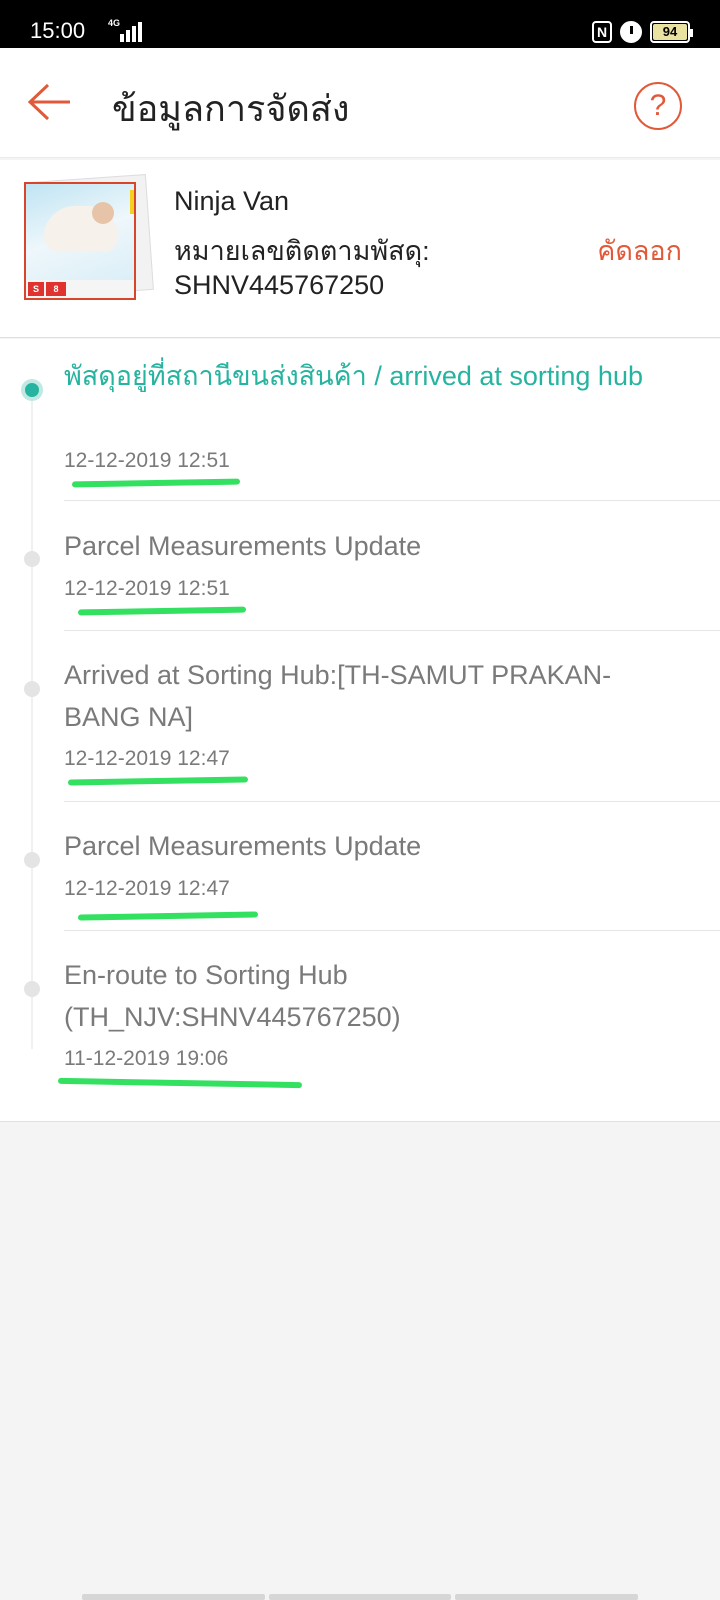  What do you see at coordinates (56, 289) in the screenshot?
I see `sale-badge-icon: 8` at bounding box center [56, 289].